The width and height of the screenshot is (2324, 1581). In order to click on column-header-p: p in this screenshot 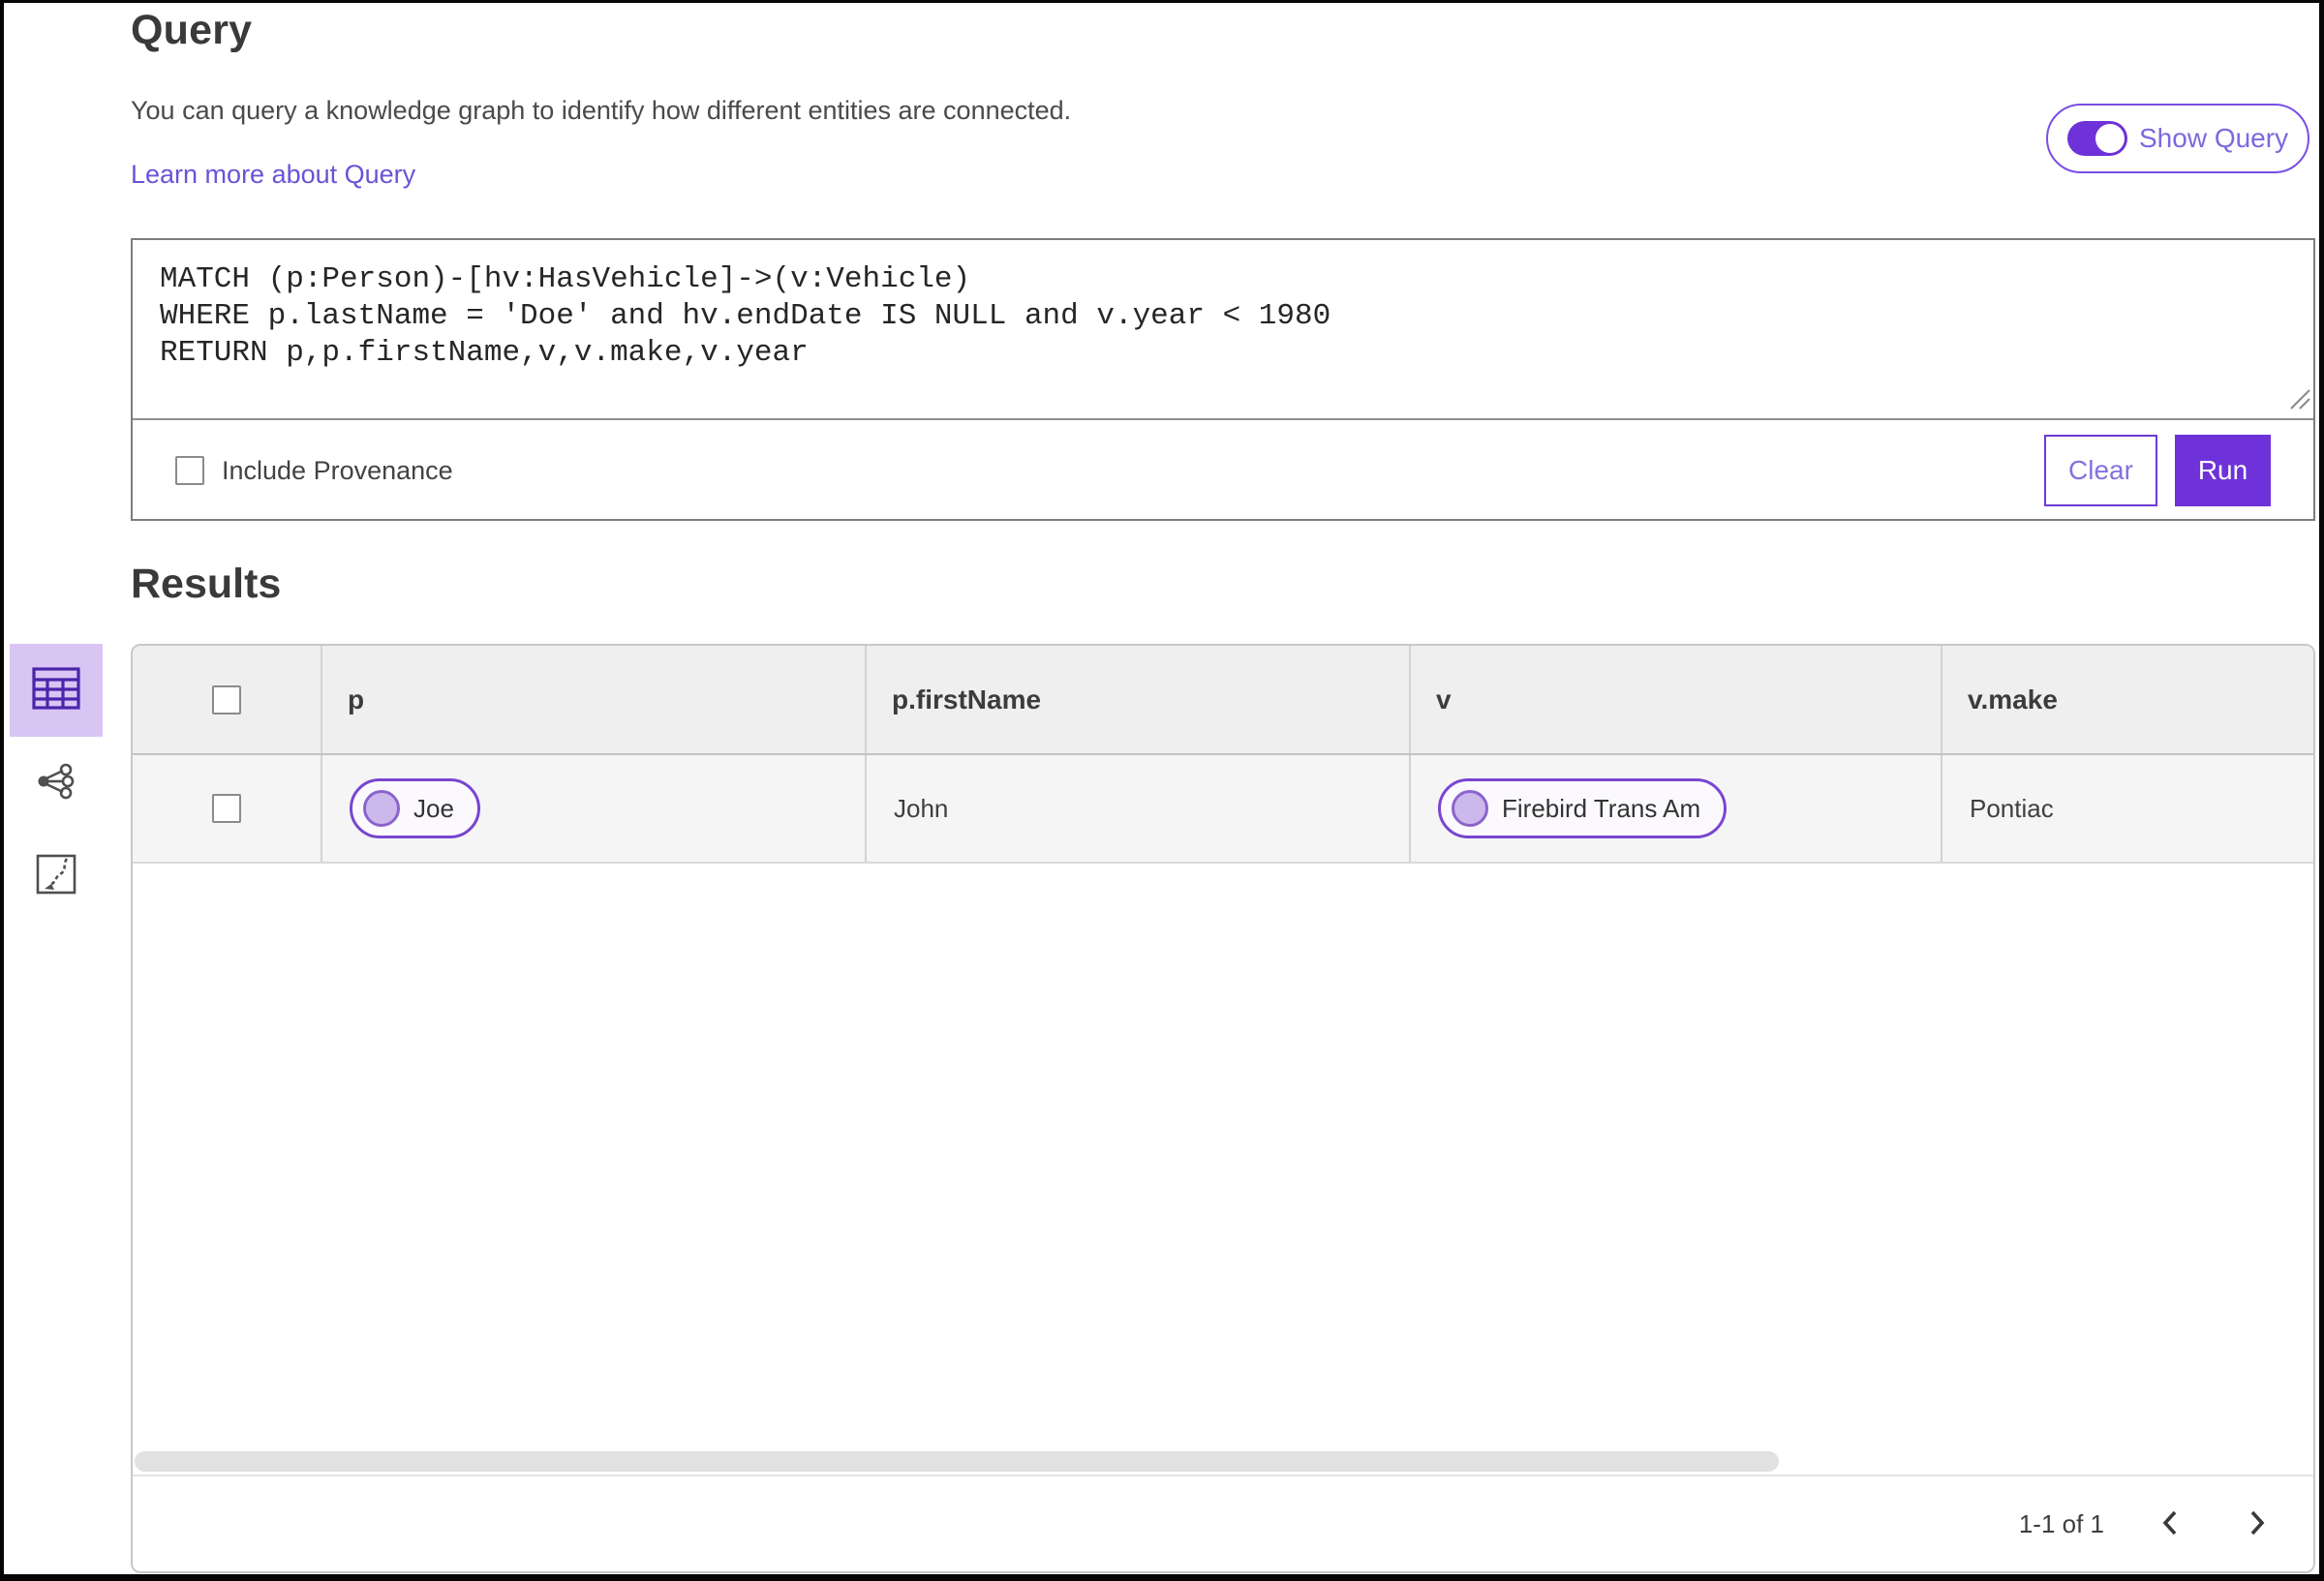, I will do `click(595, 699)`.